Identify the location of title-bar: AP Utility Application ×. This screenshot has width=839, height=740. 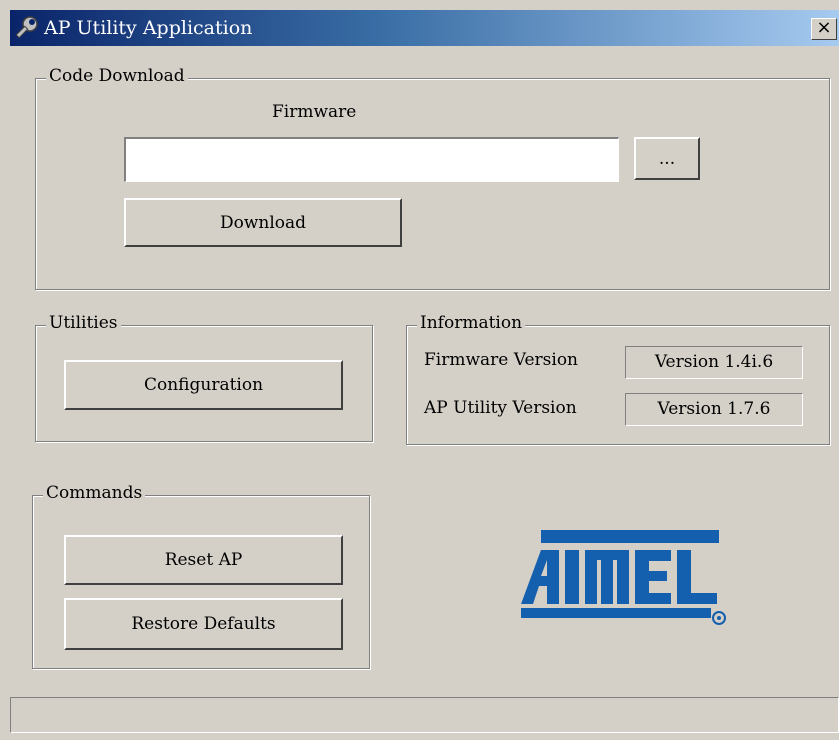
(424, 28).